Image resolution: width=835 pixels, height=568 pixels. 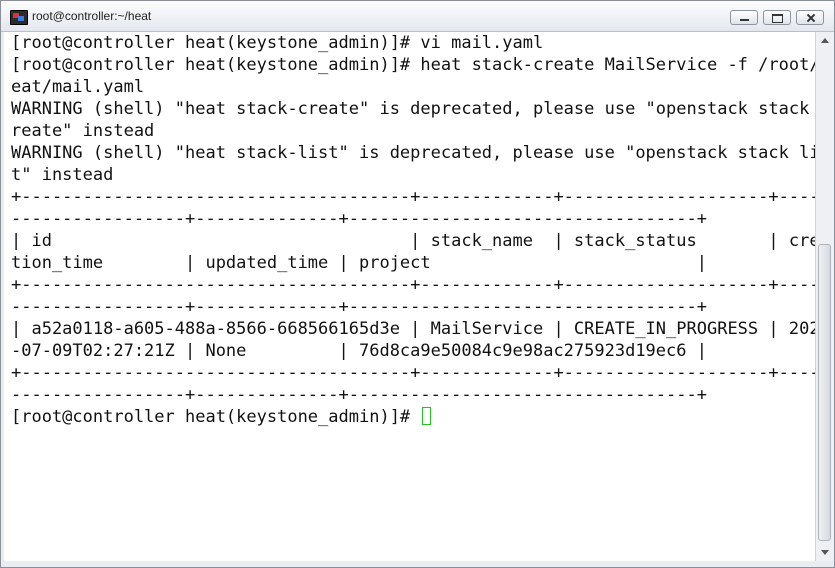 I want to click on terminal-line: t" instead, so click(x=62, y=175).